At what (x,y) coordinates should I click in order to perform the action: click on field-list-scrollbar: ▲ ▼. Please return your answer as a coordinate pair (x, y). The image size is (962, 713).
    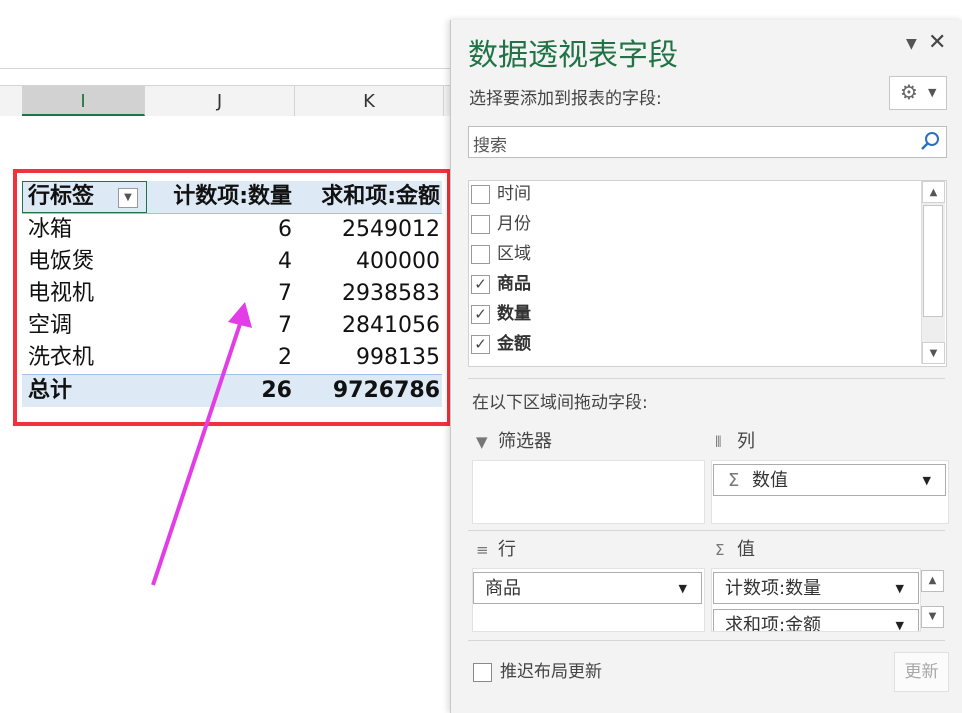
    Looking at the image, I should click on (933, 272).